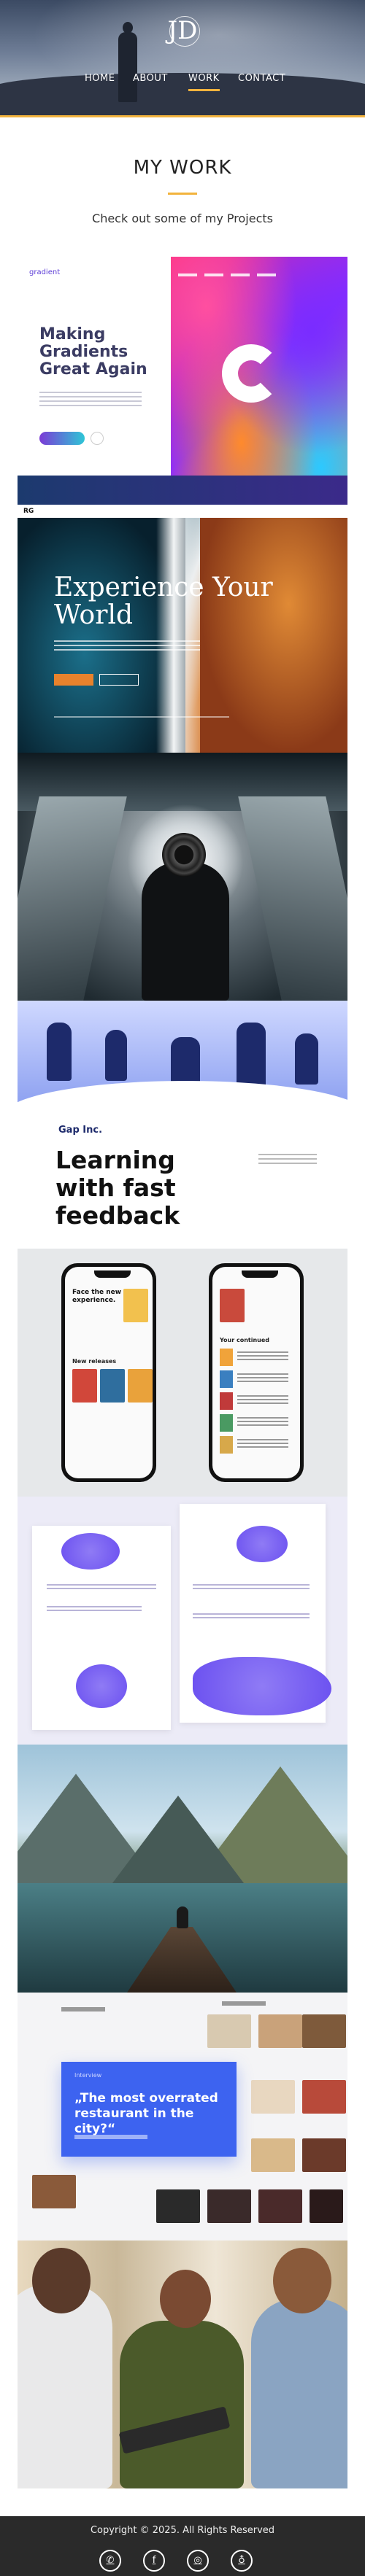  What do you see at coordinates (299, 2394) in the screenshot?
I see `person-right` at bounding box center [299, 2394].